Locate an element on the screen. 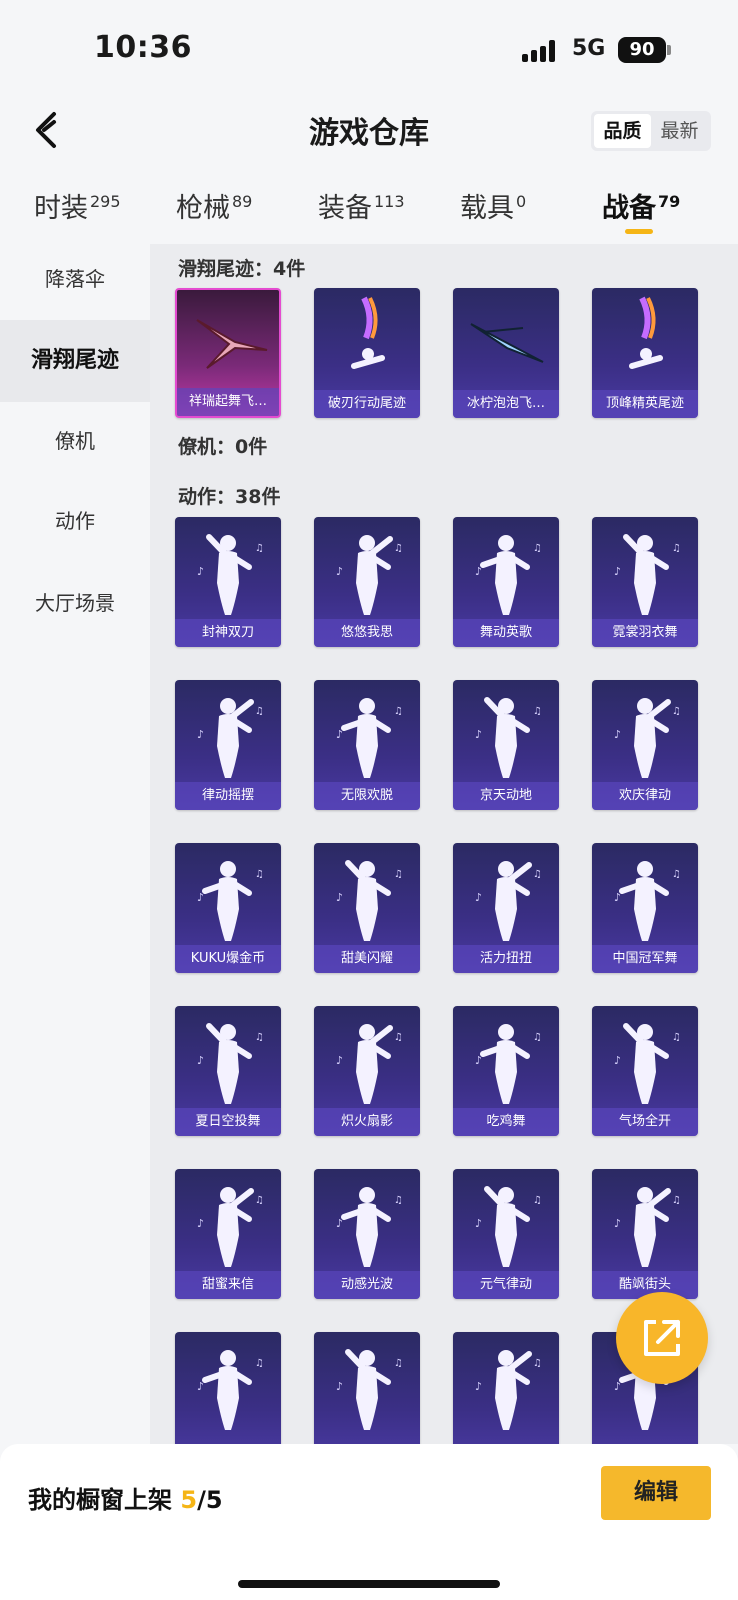  emote-card: ♪ ♫ KUKU爆金币 is located at coordinates (228, 908).